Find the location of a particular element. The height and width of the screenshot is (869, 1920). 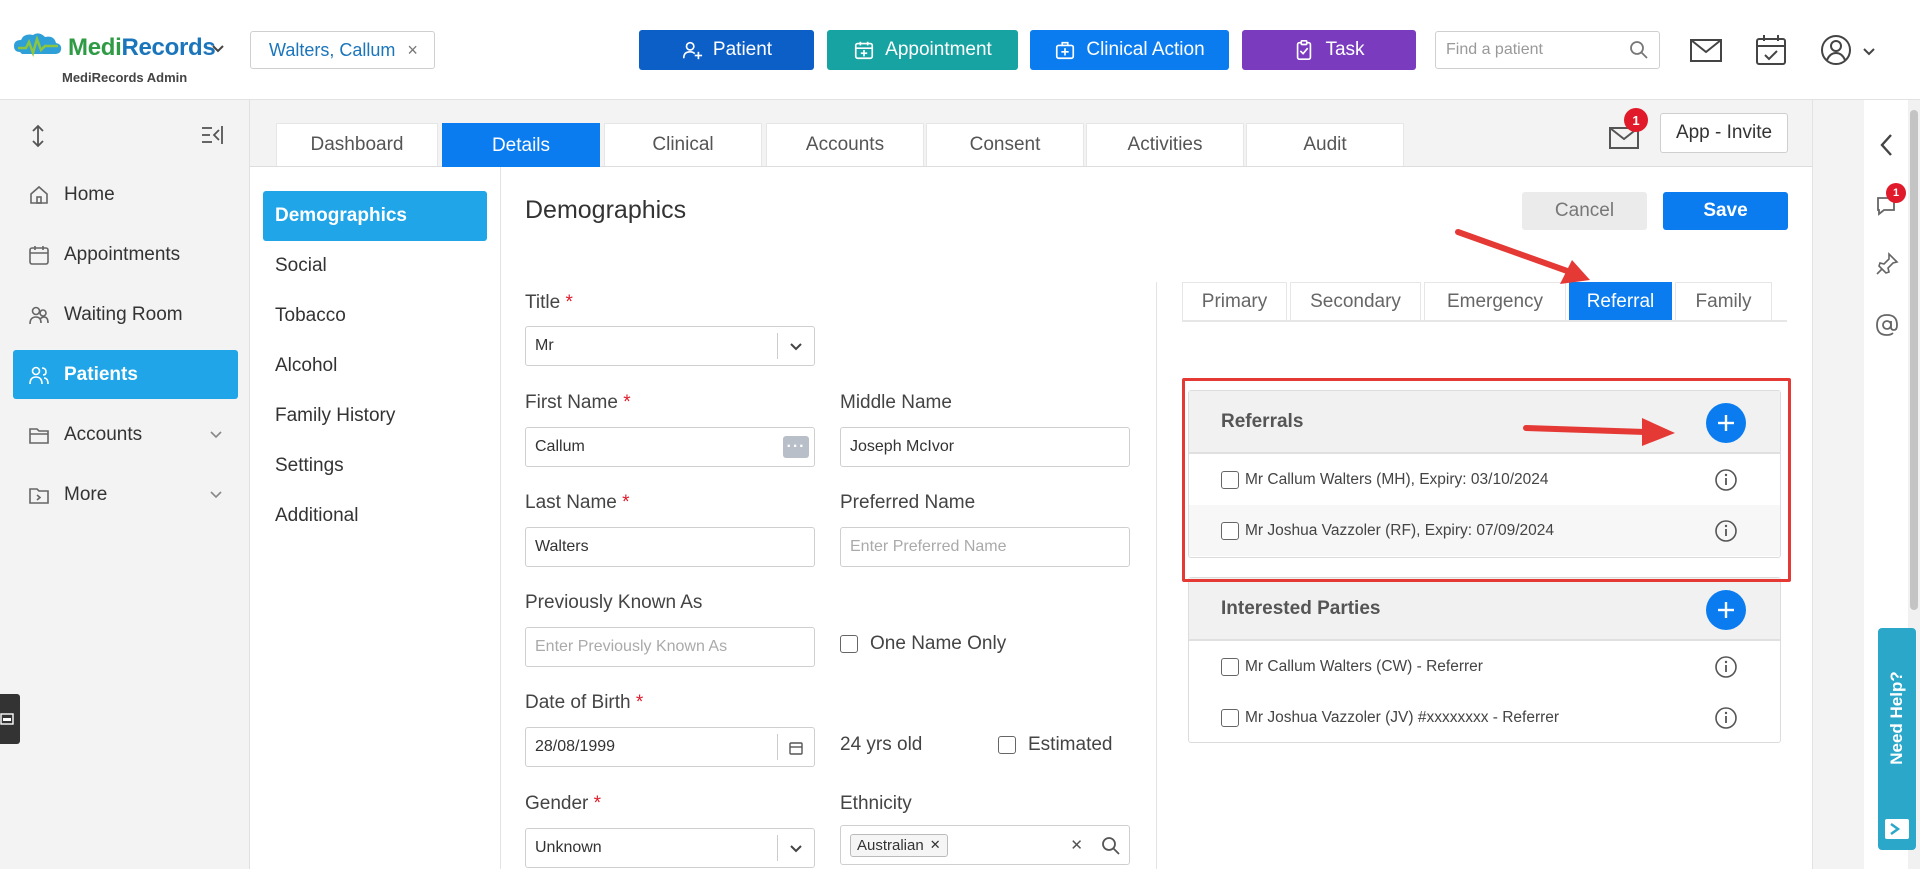

subnav-social: Social is located at coordinates (375, 266).